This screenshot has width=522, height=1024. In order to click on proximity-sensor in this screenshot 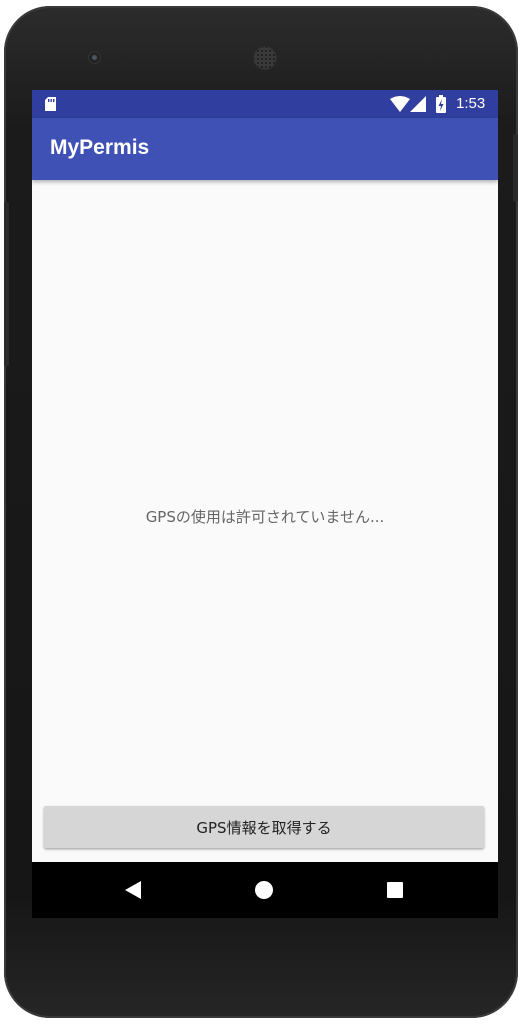, I will do `click(427, 56)`.